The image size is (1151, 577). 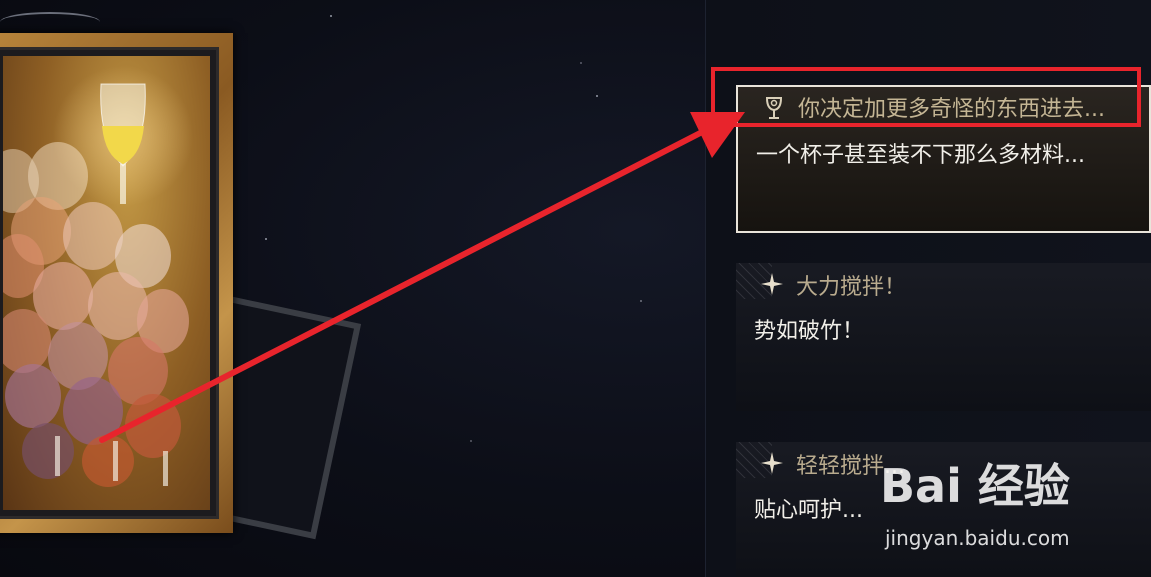 What do you see at coordinates (975, 486) in the screenshot?
I see `watermark-logo: Bai 经验` at bounding box center [975, 486].